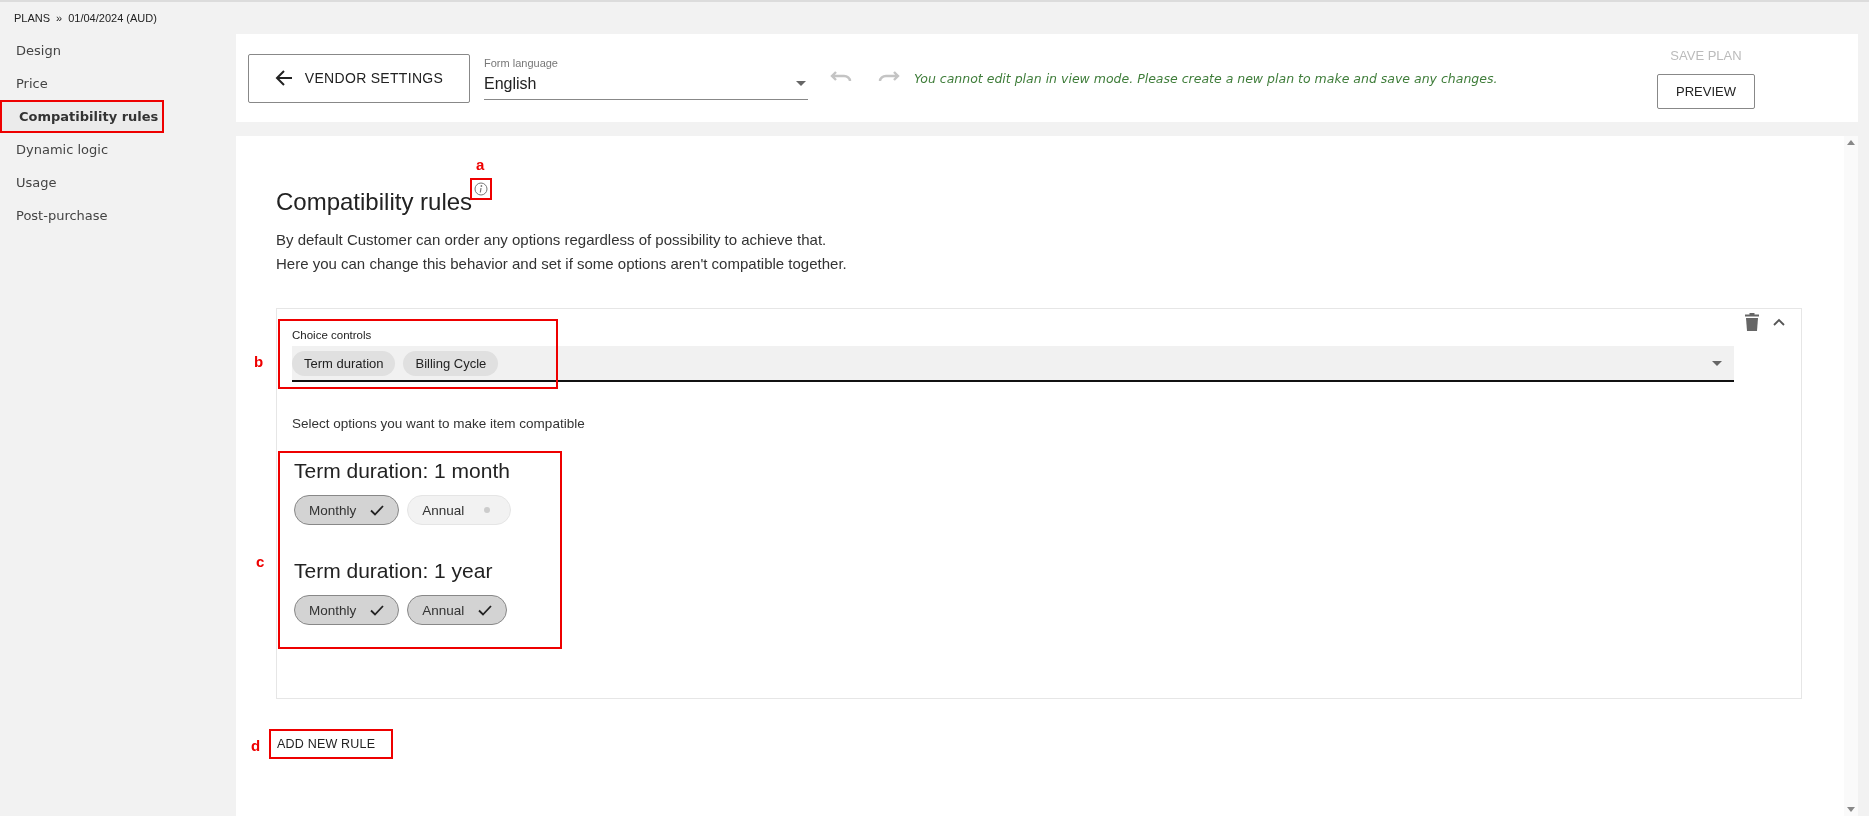 The height and width of the screenshot is (816, 1869). Describe the element at coordinates (1013, 364) in the screenshot. I see `choice-controls-select: Term duration Billing Cycle` at that location.